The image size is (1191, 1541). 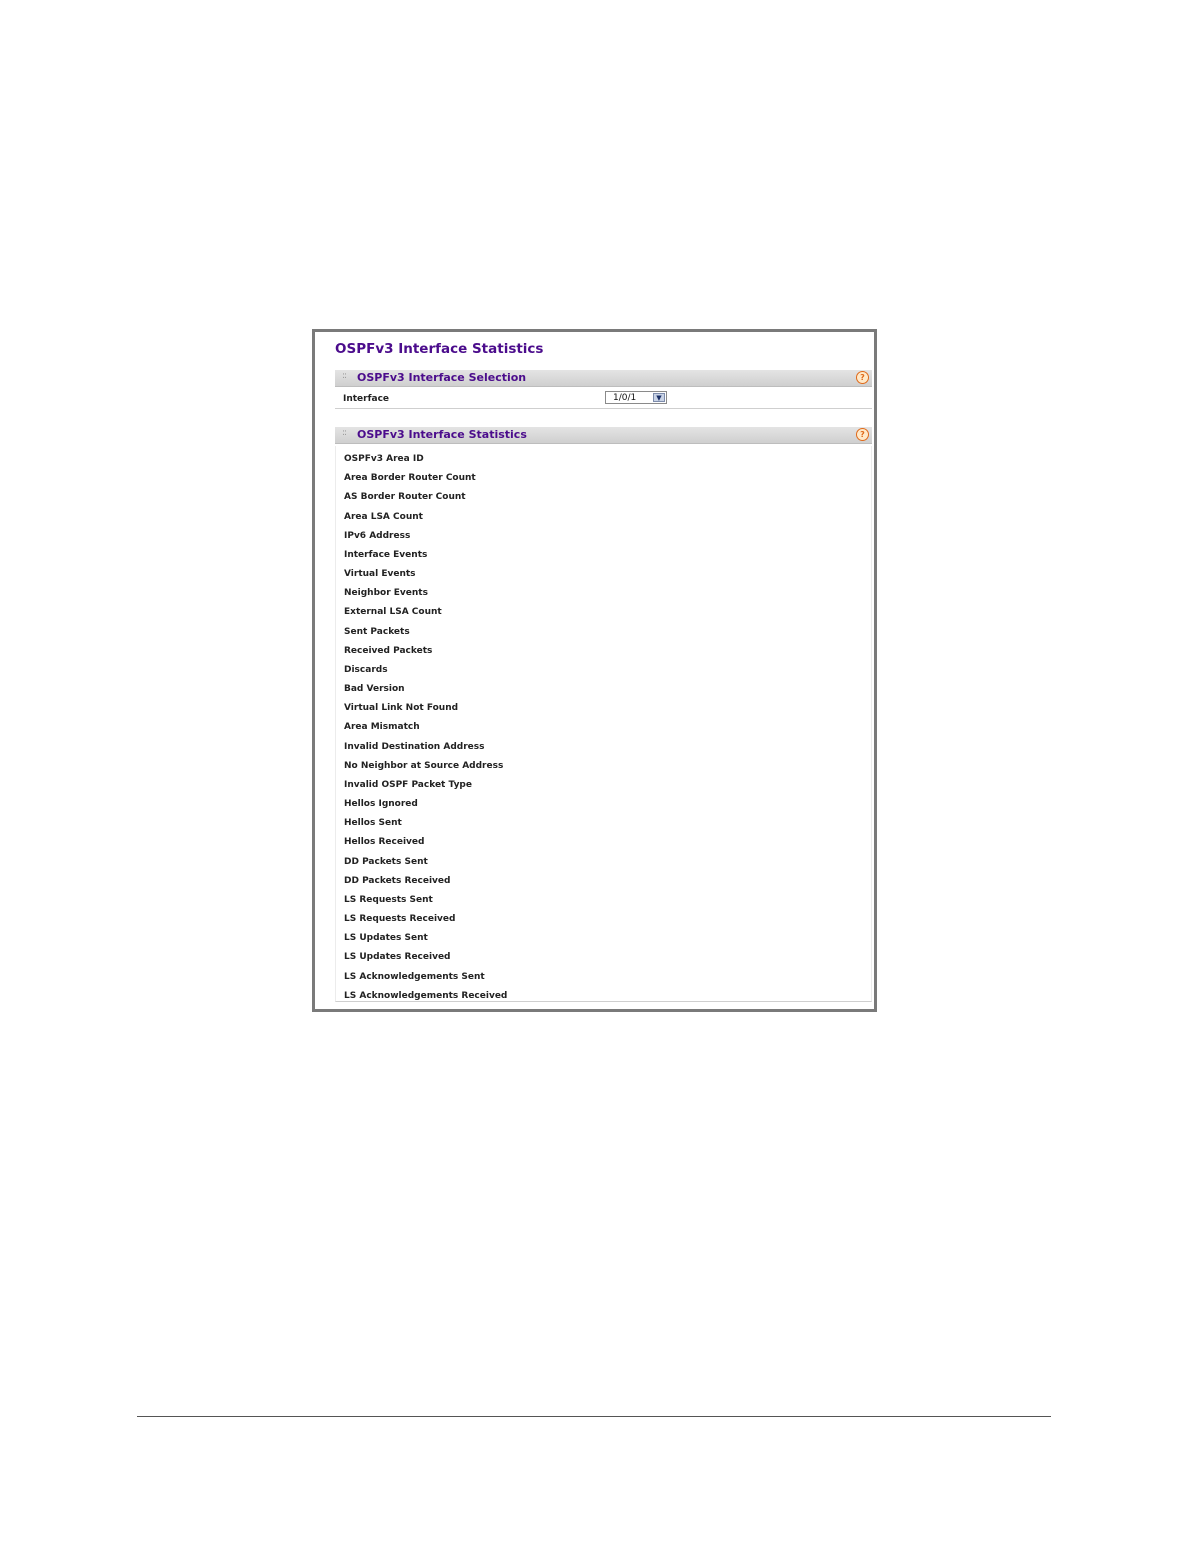 I want to click on statistic-row-label: Received Packets, so click(x=388, y=650).